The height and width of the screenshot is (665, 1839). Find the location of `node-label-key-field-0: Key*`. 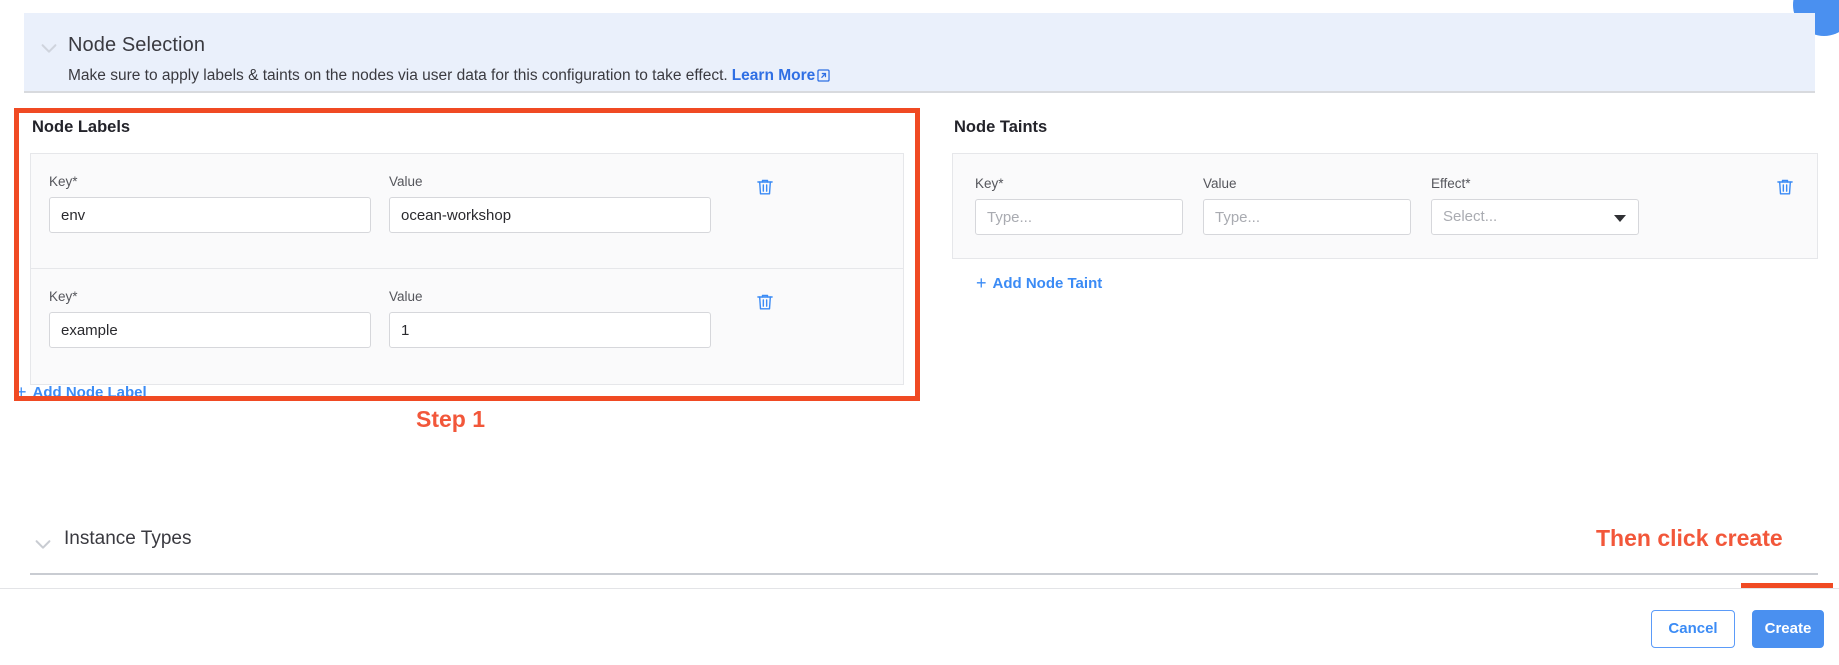

node-label-key-field-0: Key* is located at coordinates (210, 203).